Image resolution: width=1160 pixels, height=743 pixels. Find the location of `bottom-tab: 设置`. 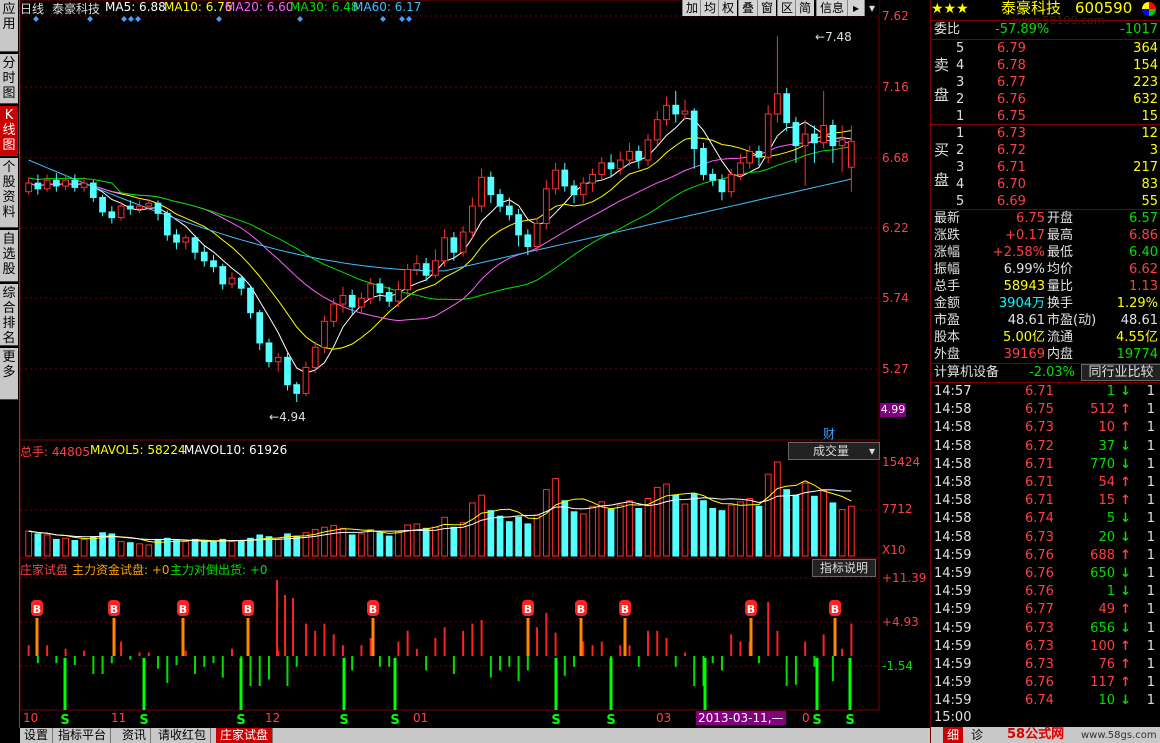

bottom-tab: 设置 is located at coordinates (37, 735).